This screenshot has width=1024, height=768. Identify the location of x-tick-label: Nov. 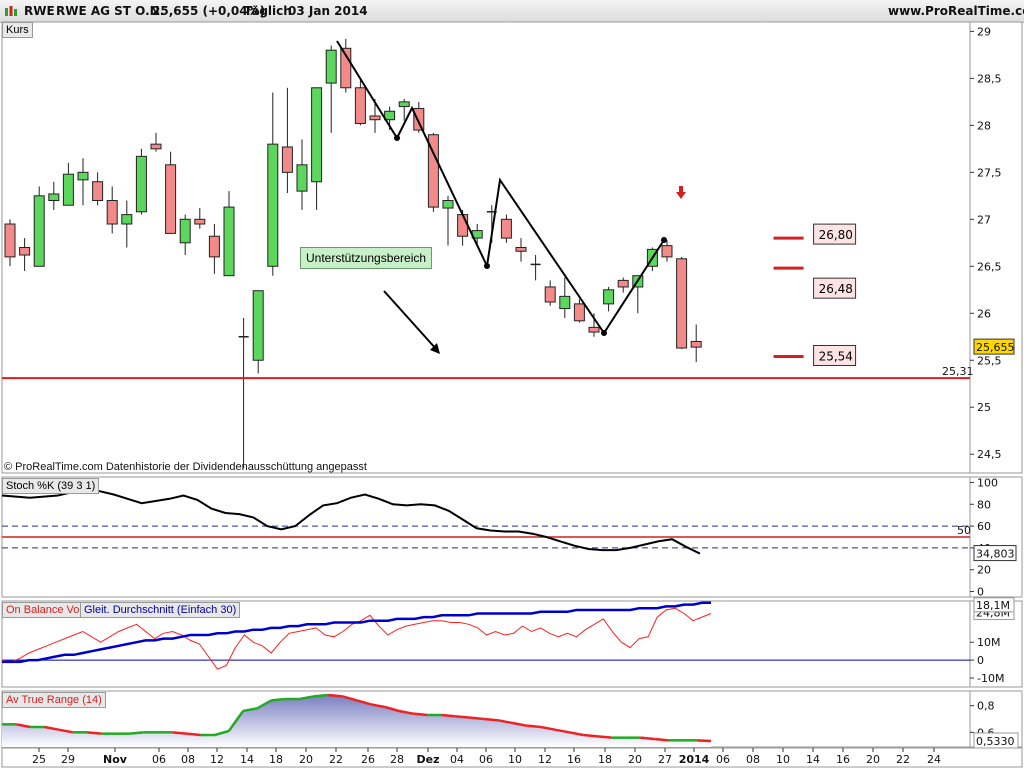
(115, 759).